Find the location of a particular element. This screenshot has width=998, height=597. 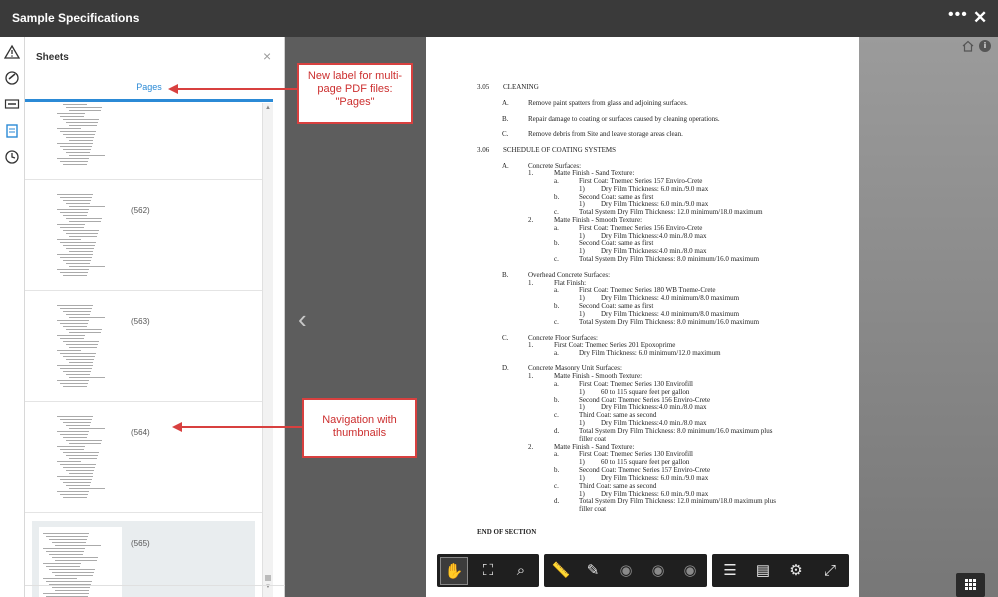

page-list-scrollbar: ▲ ▼ is located at coordinates (267, 350).